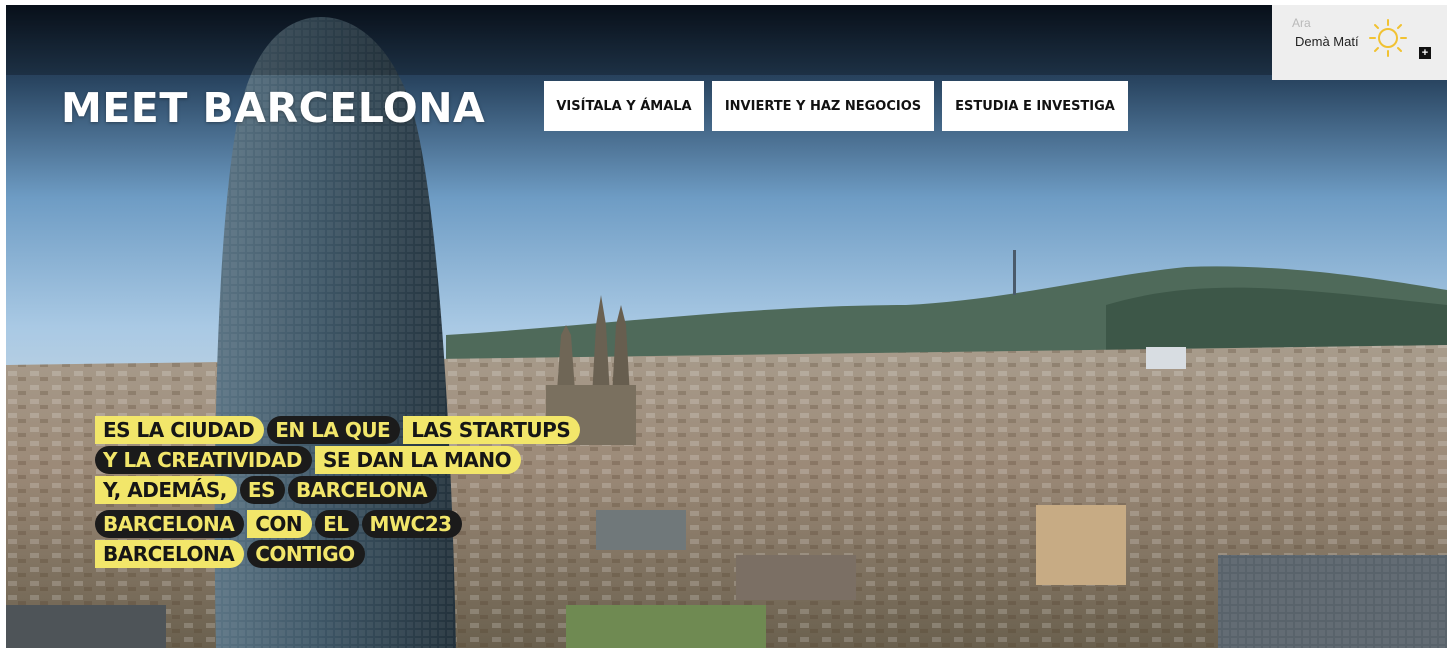 This screenshot has width=1453, height=648. What do you see at coordinates (492, 430) in the screenshot?
I see `tagline-chip: LAS STARTUPS` at bounding box center [492, 430].